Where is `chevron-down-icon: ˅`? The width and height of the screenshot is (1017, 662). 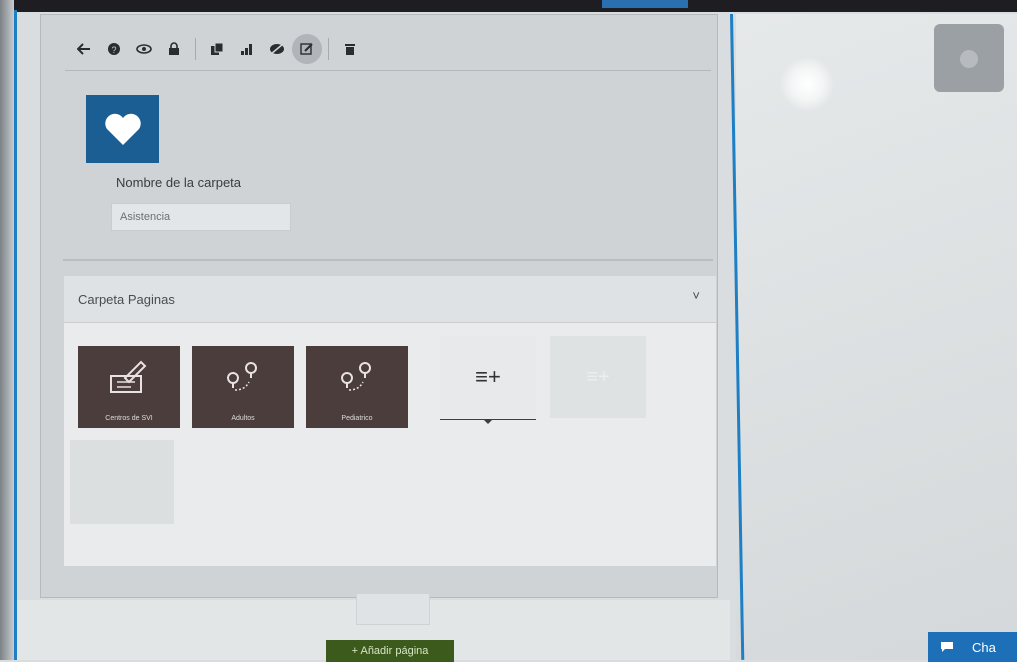
chevron-down-icon: ˅ is located at coordinates (696, 295).